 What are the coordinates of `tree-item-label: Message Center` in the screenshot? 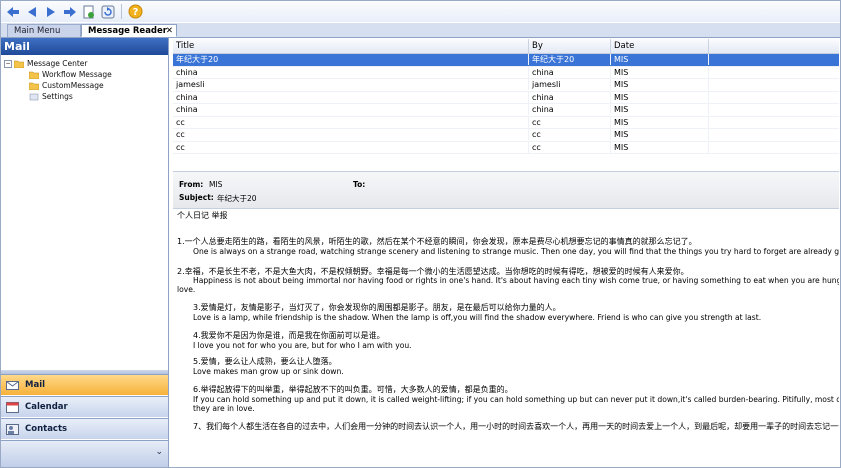 It's located at (57, 63).